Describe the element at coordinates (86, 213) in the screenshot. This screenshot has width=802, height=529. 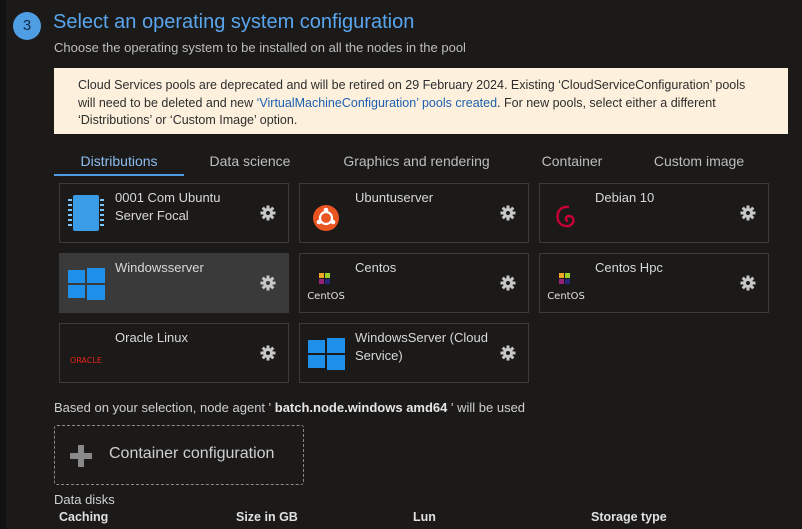
I see `vm-chip-icon` at that location.